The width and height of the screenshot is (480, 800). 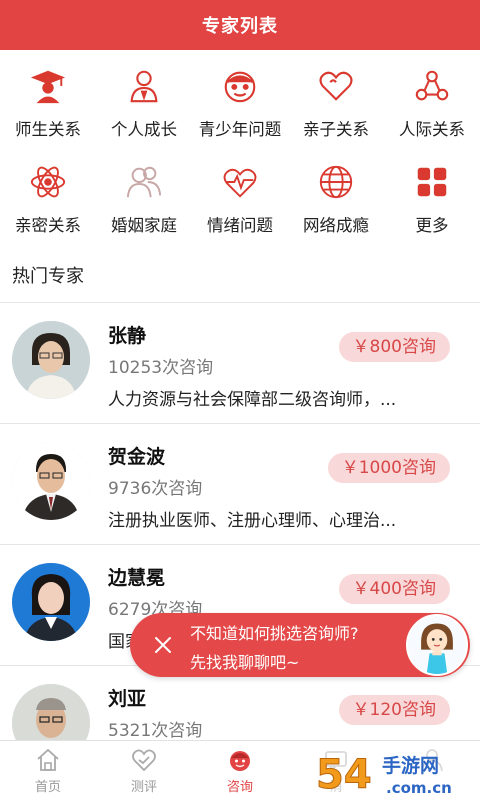 I want to click on consult-count: 9736次咨询, so click(x=155, y=489).